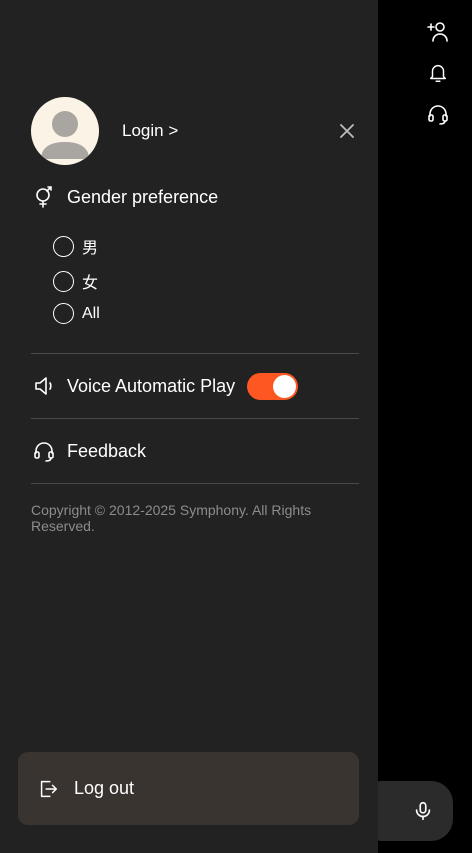 Image resolution: width=472 pixels, height=853 pixels. I want to click on gender-option-label: All, so click(91, 313).